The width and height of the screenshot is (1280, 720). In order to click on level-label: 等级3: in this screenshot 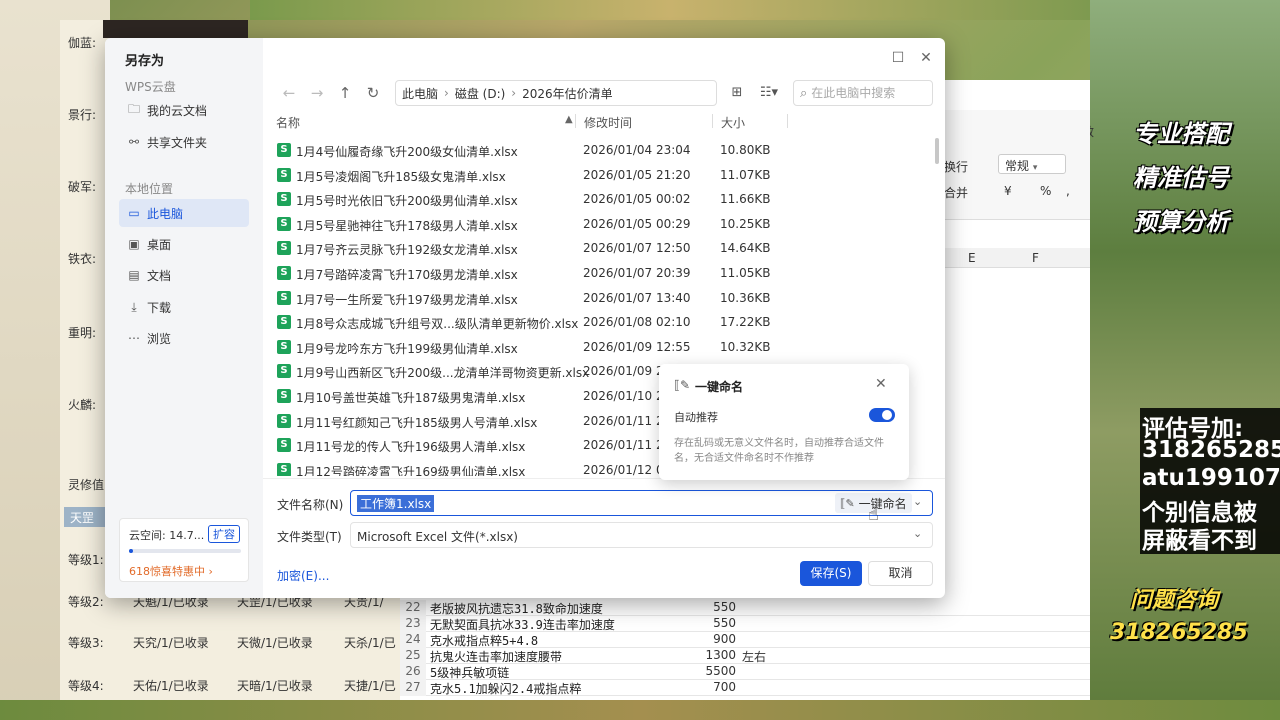, I will do `click(86, 643)`.